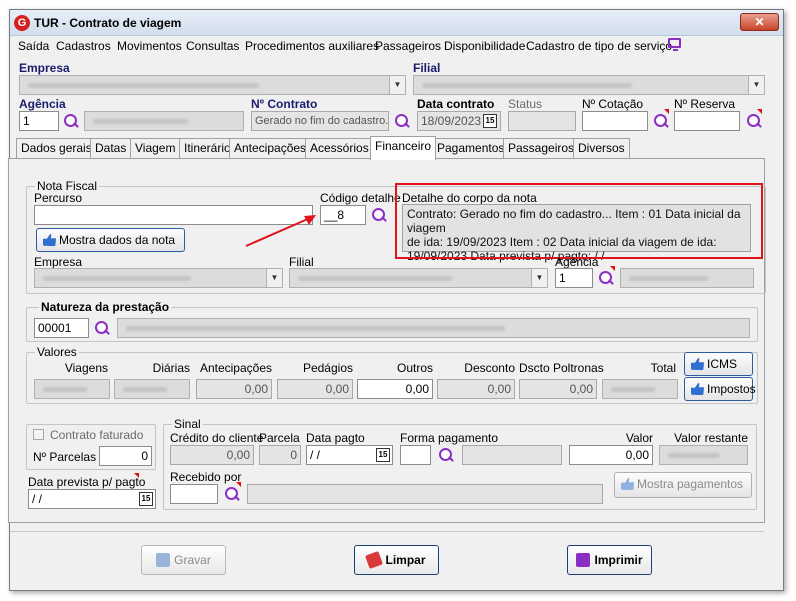 The width and height of the screenshot is (796, 601). Describe the element at coordinates (284, 104) in the screenshot. I see `contrato-label: Nº Contrato` at that location.